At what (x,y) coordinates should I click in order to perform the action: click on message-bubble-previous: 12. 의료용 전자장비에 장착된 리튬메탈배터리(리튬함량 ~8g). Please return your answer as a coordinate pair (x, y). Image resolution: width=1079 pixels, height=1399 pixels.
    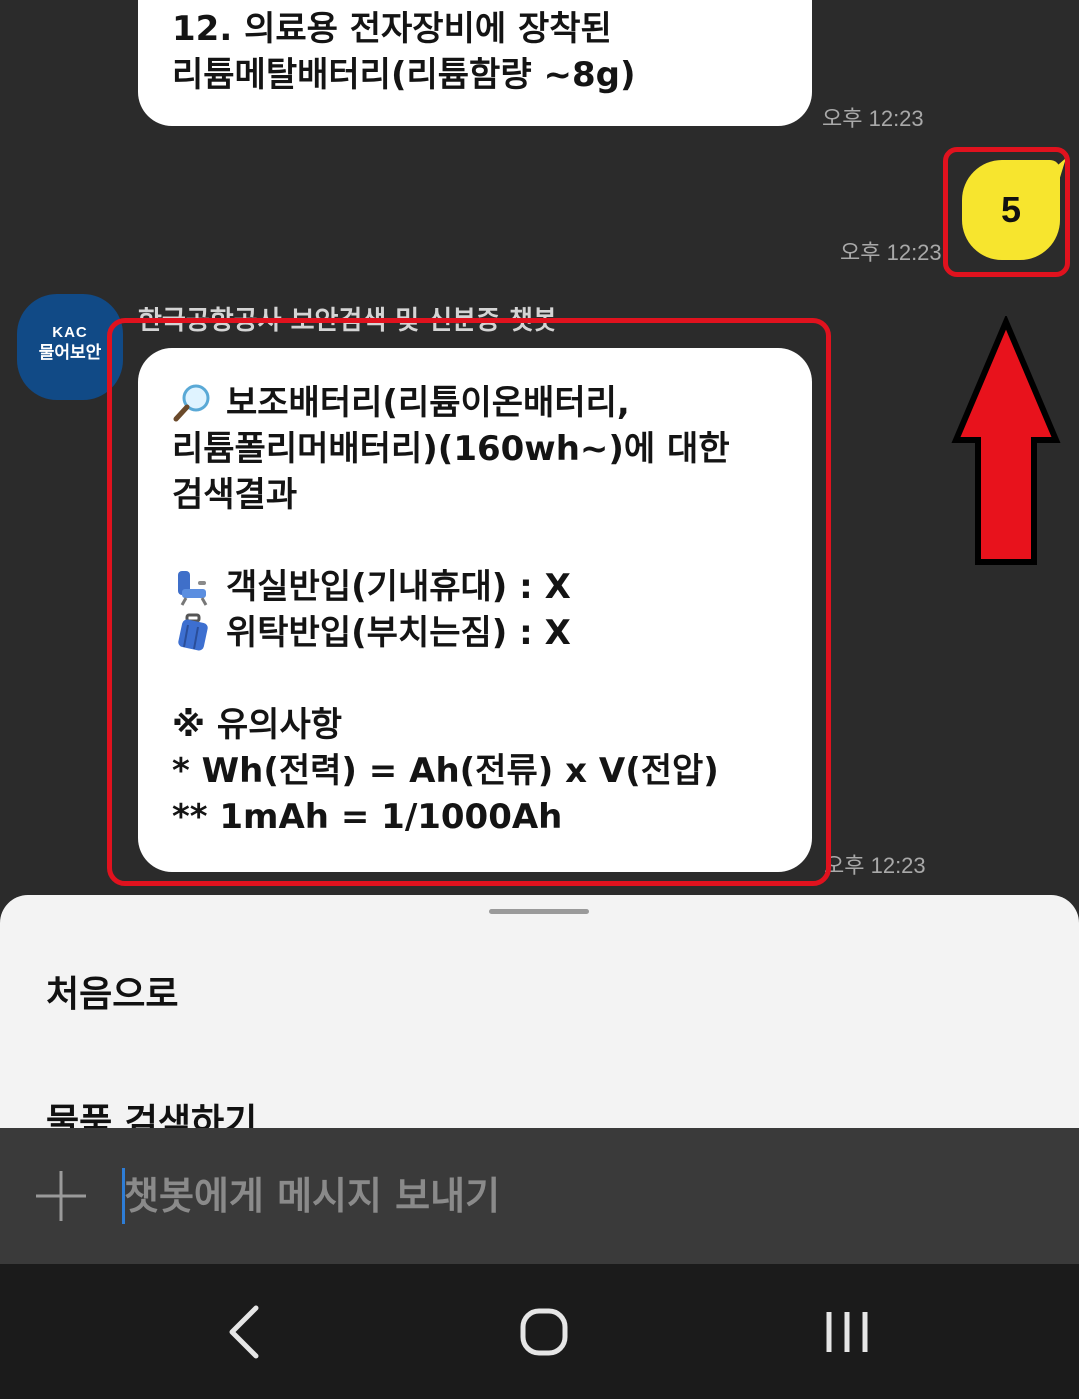
    Looking at the image, I should click on (475, 63).